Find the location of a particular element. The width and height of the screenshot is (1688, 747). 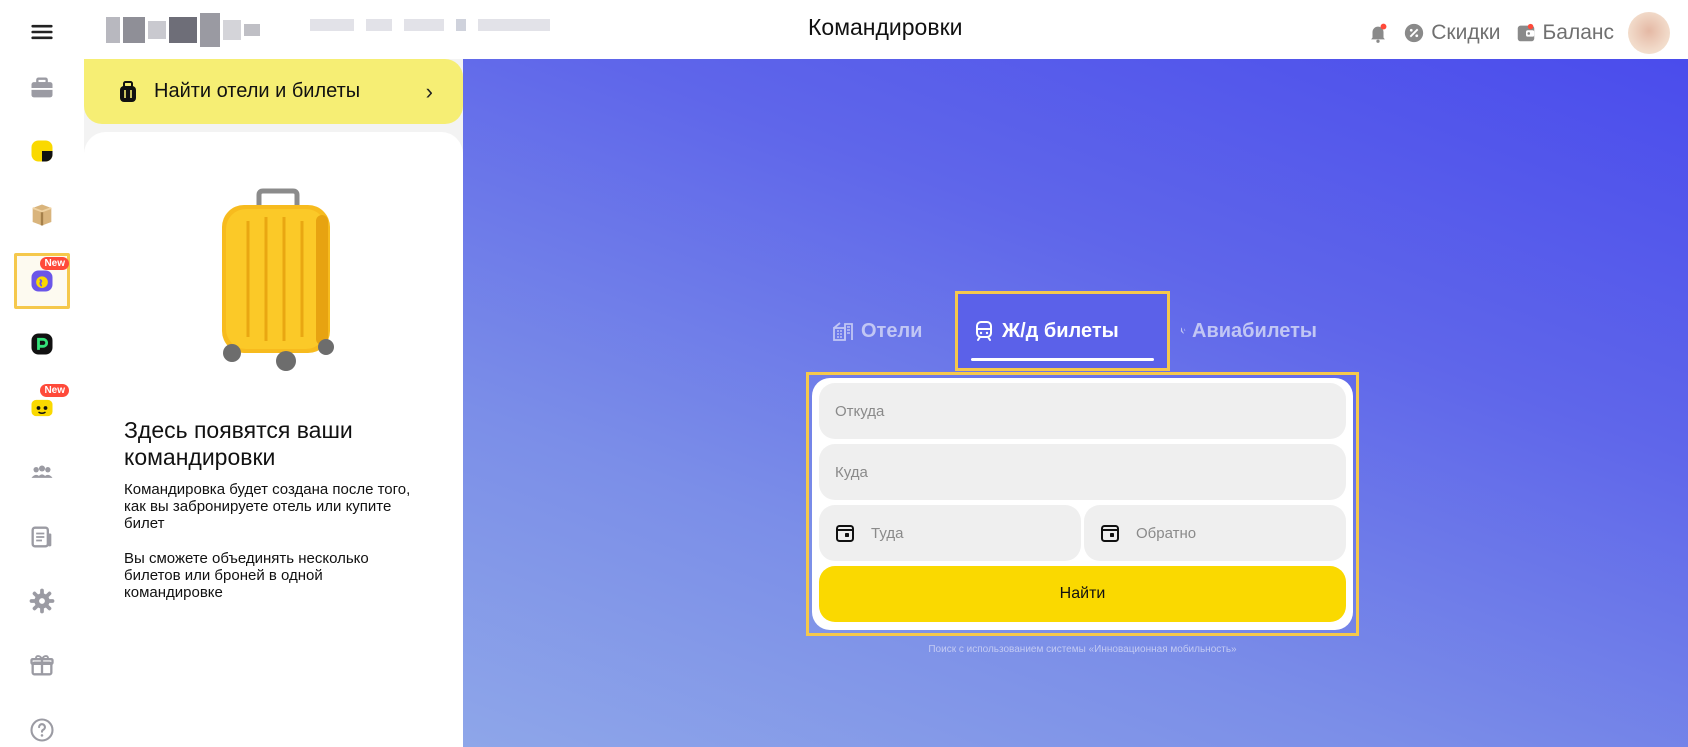

bell-icon is located at coordinates (1379, 33).